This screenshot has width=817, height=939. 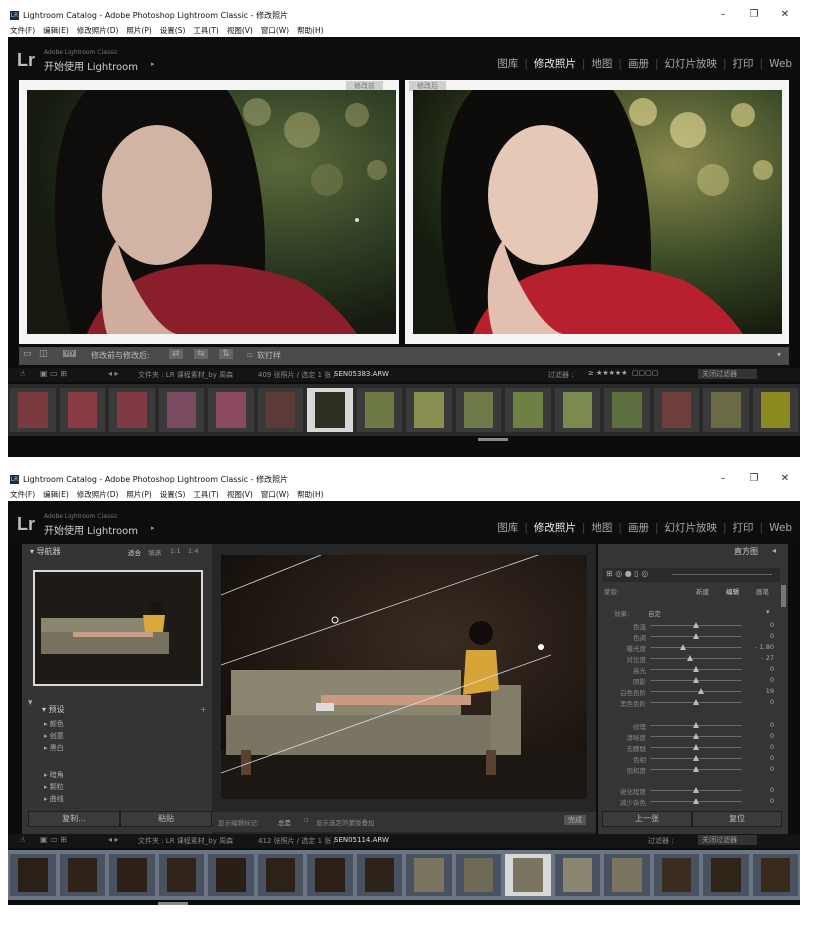 What do you see at coordinates (240, 494) in the screenshot?
I see `menu-view: 视图(V)` at bounding box center [240, 494].